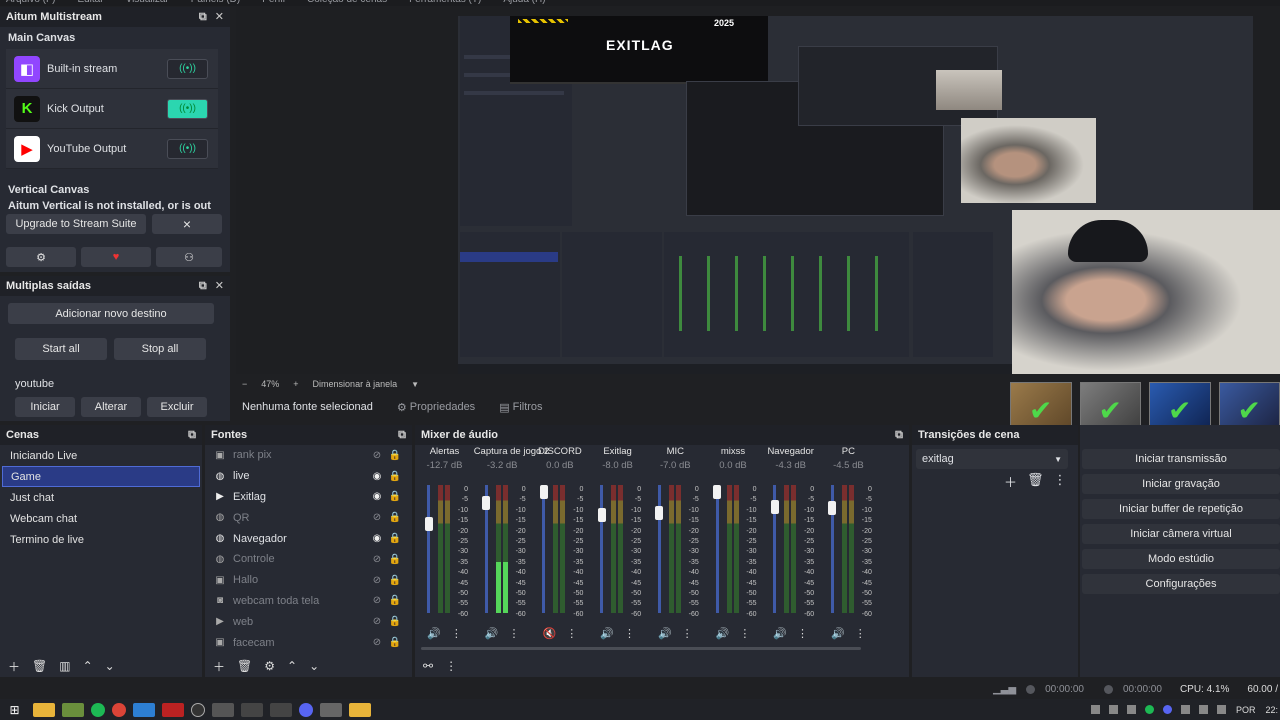 Image resolution: width=1280 pixels, height=720 pixels. Describe the element at coordinates (101, 455) in the screenshot. I see `scene-item: Iniciando Live` at that location.